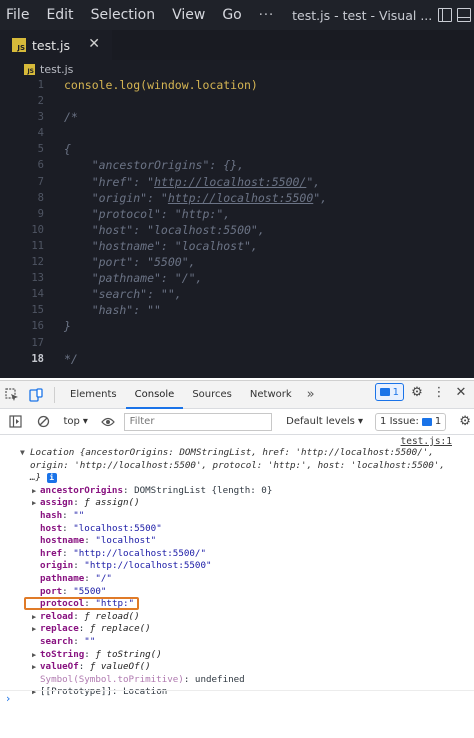  Describe the element at coordinates (16, 422) in the screenshot. I see `toggle-sidebar-icon` at that location.